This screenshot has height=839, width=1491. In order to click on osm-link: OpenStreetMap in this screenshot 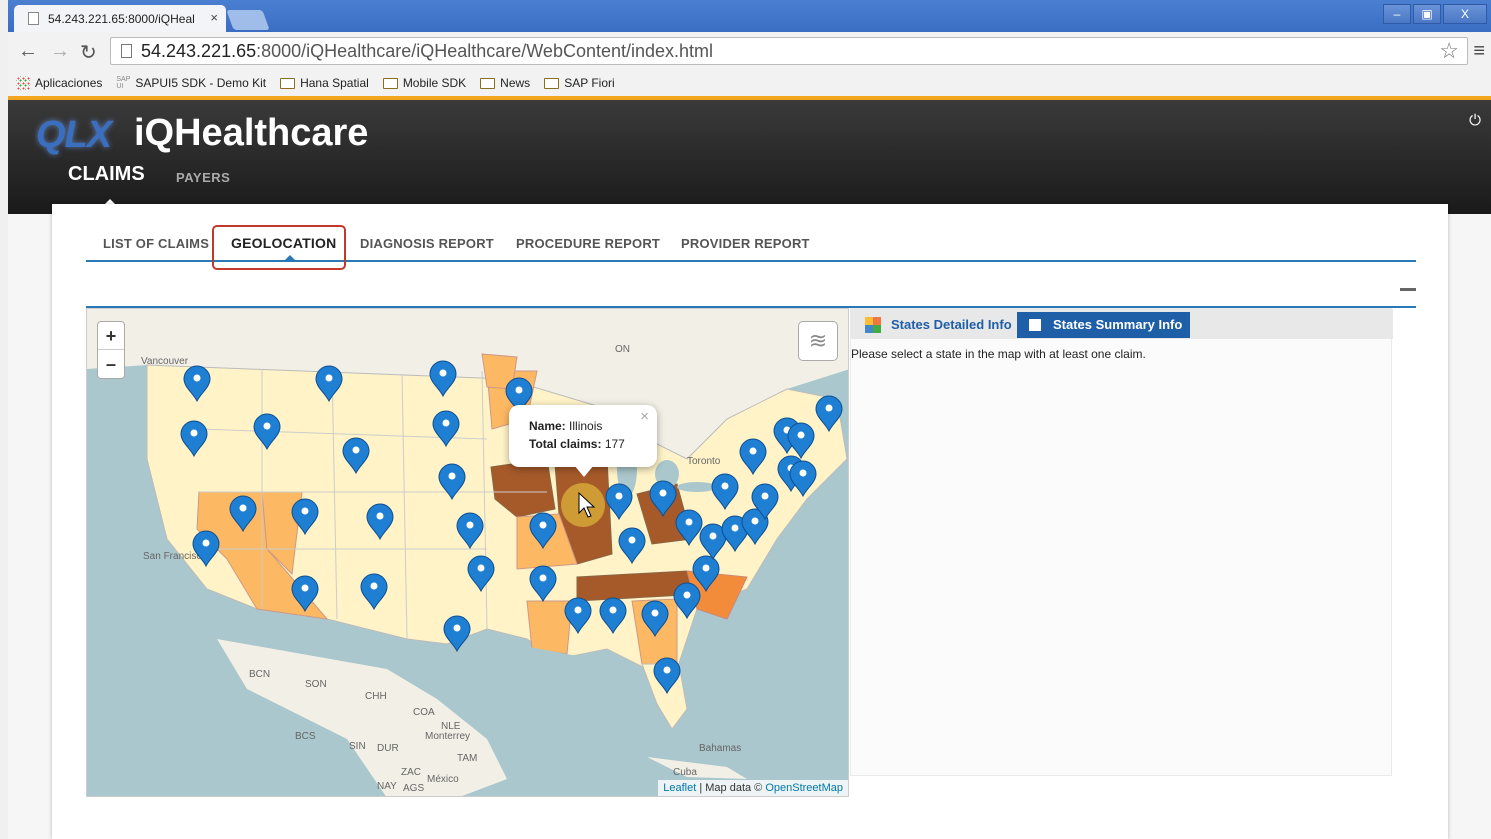, I will do `click(804, 788)`.